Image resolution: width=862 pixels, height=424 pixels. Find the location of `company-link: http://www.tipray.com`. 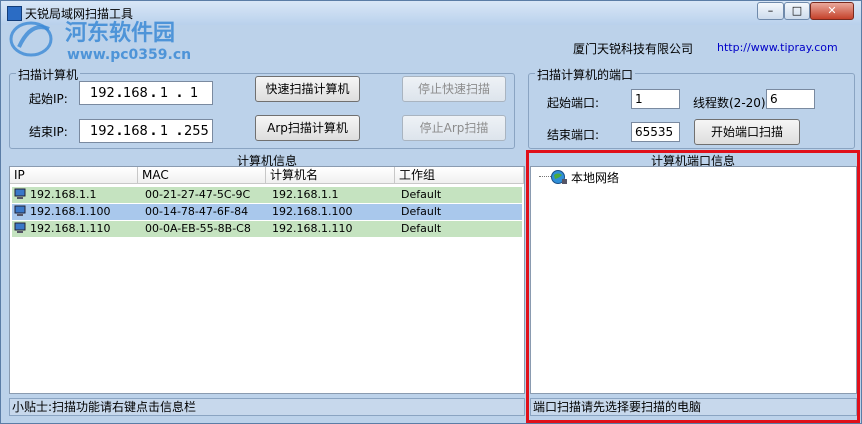

company-link: http://www.tipray.com is located at coordinates (777, 47).